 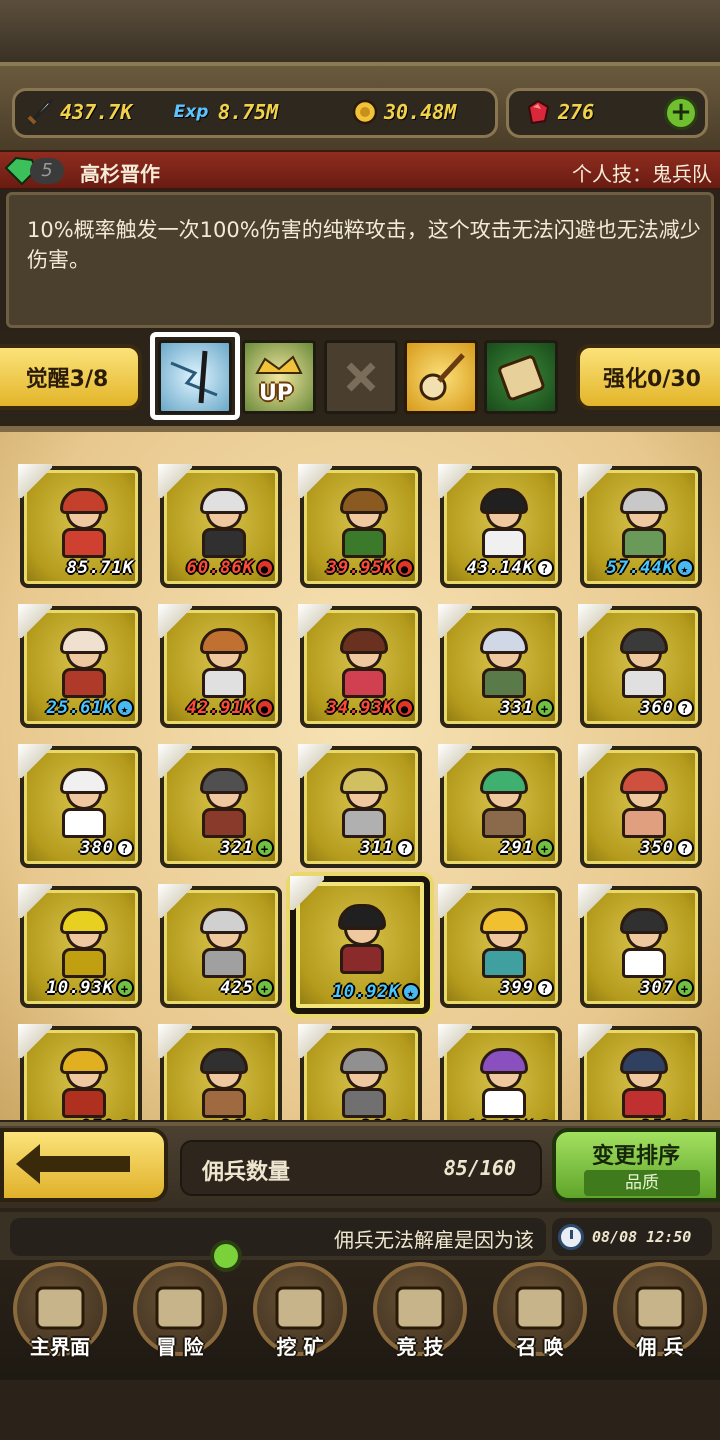 I want to click on mercenary-card: 380?, so click(x=80, y=806).